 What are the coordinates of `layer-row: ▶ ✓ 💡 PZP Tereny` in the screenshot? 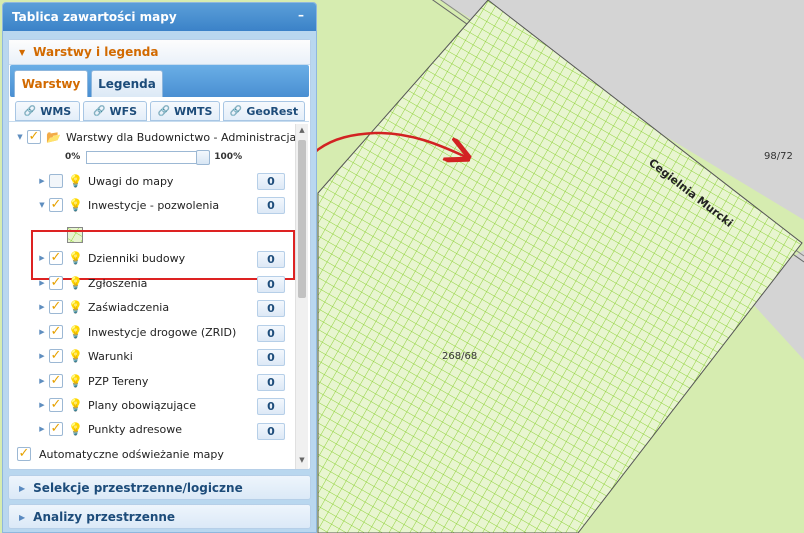 It's located at (92, 381).